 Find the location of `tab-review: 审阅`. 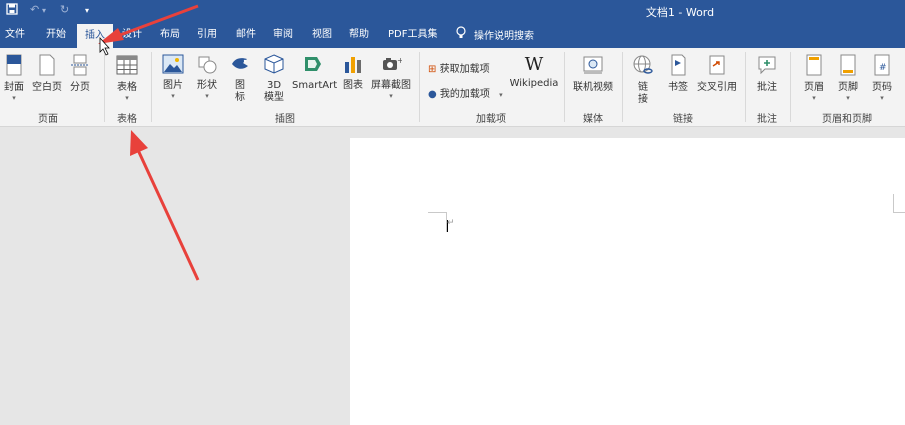

tab-review: 审阅 is located at coordinates (283, 35).